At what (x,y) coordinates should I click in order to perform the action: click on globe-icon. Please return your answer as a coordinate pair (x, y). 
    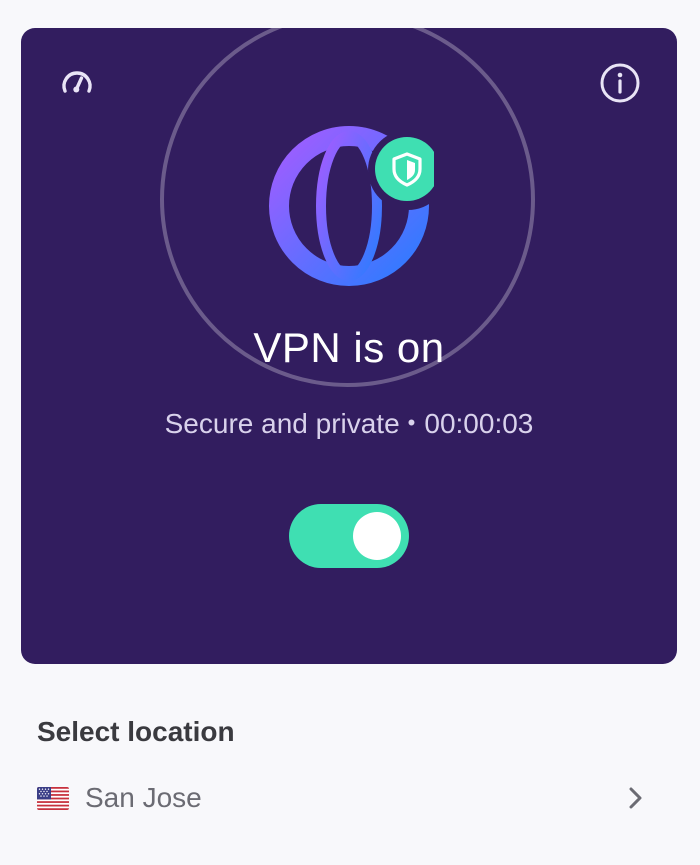
    Looking at the image, I should click on (354, 206).